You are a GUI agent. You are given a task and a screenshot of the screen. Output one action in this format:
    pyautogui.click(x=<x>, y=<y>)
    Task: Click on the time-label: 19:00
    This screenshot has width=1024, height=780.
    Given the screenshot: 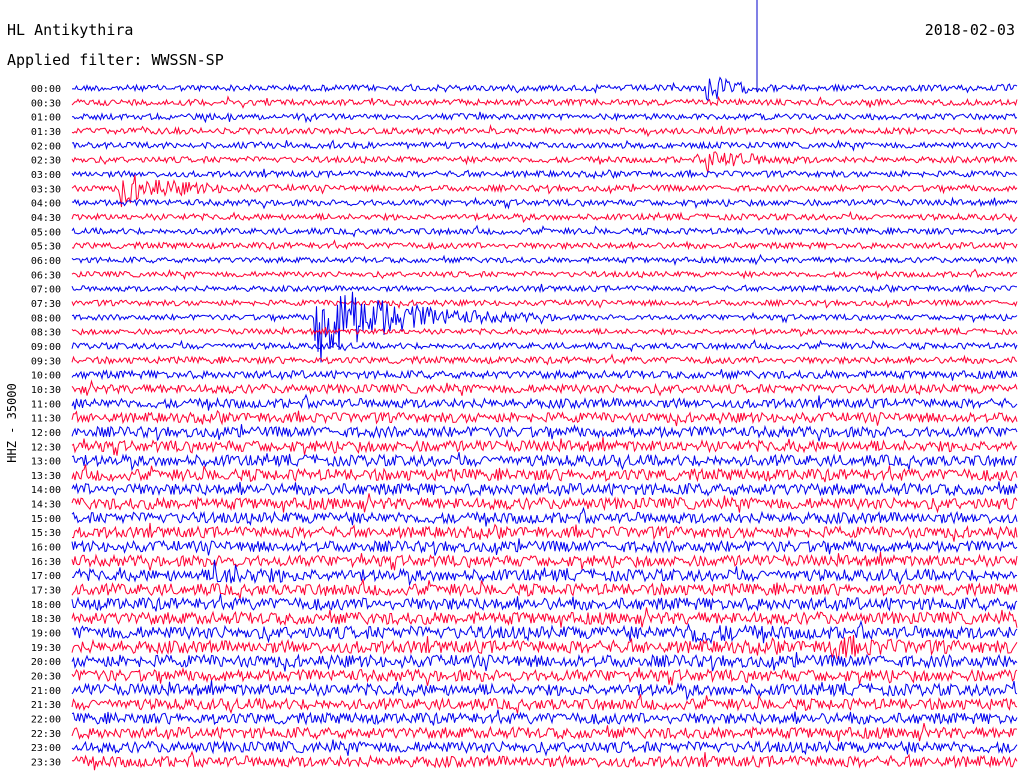 What is the action you would take?
    pyautogui.click(x=46, y=634)
    